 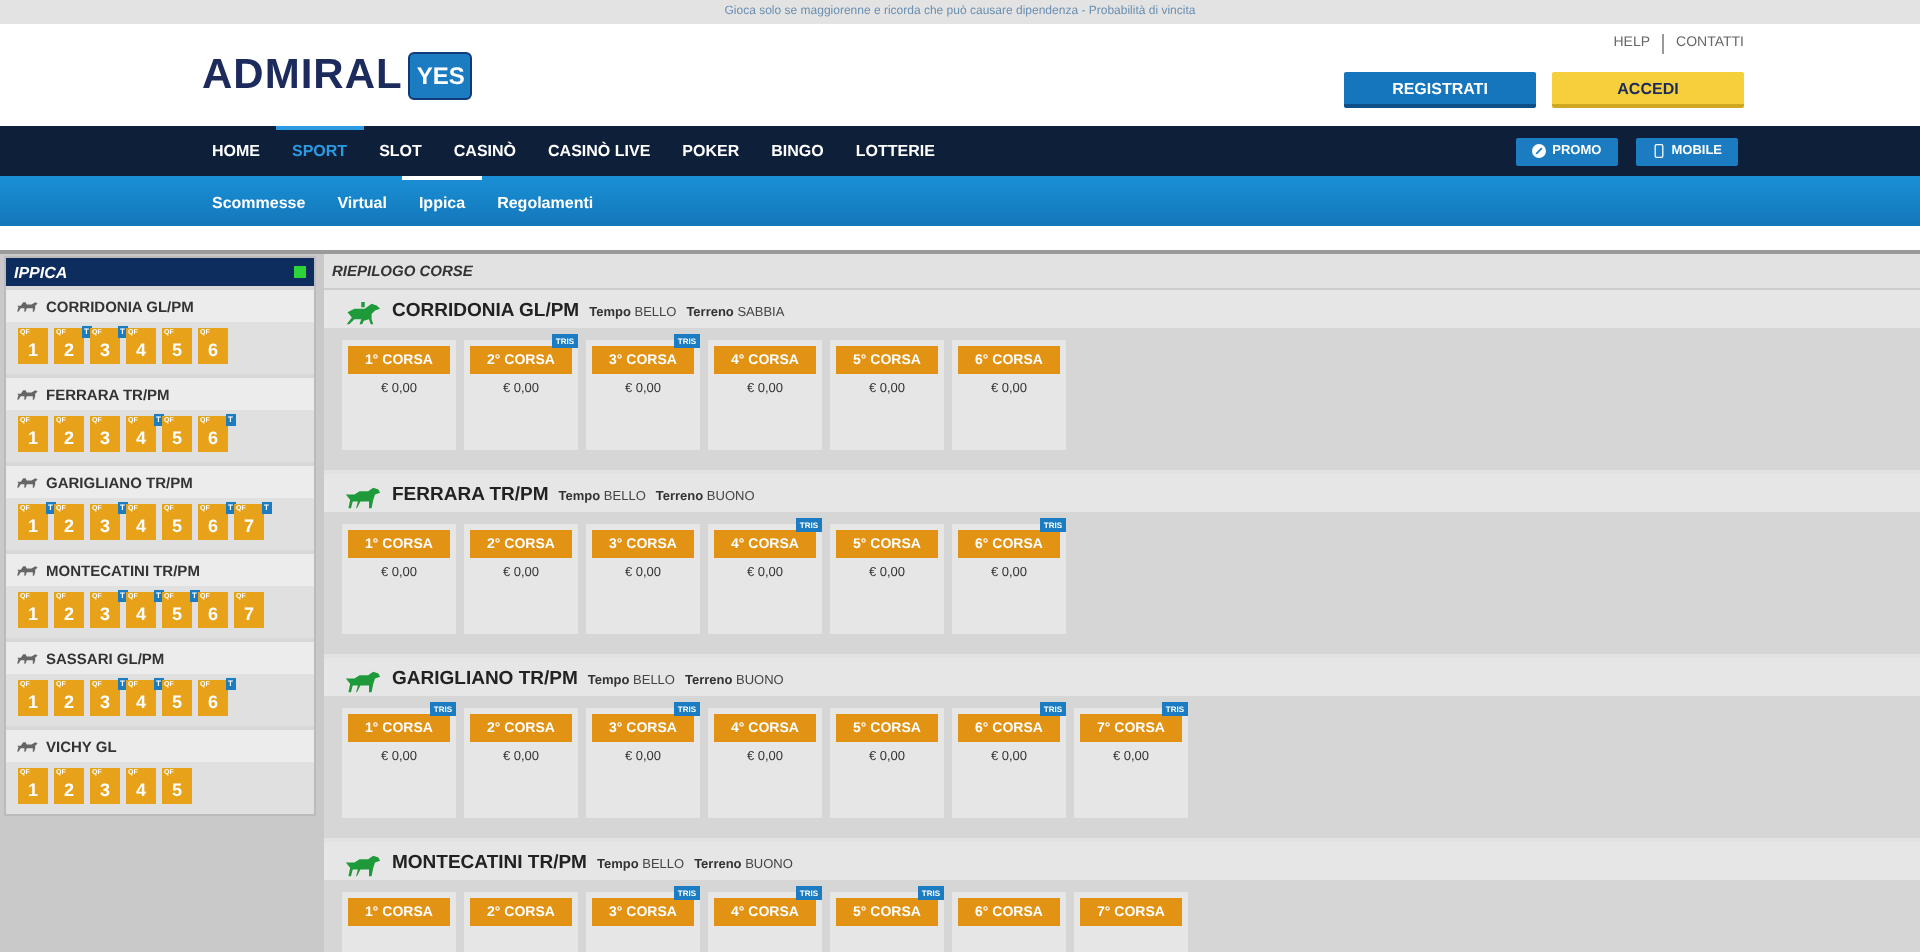 What do you see at coordinates (797, 151) in the screenshot?
I see `nav-tab: BINGO` at bounding box center [797, 151].